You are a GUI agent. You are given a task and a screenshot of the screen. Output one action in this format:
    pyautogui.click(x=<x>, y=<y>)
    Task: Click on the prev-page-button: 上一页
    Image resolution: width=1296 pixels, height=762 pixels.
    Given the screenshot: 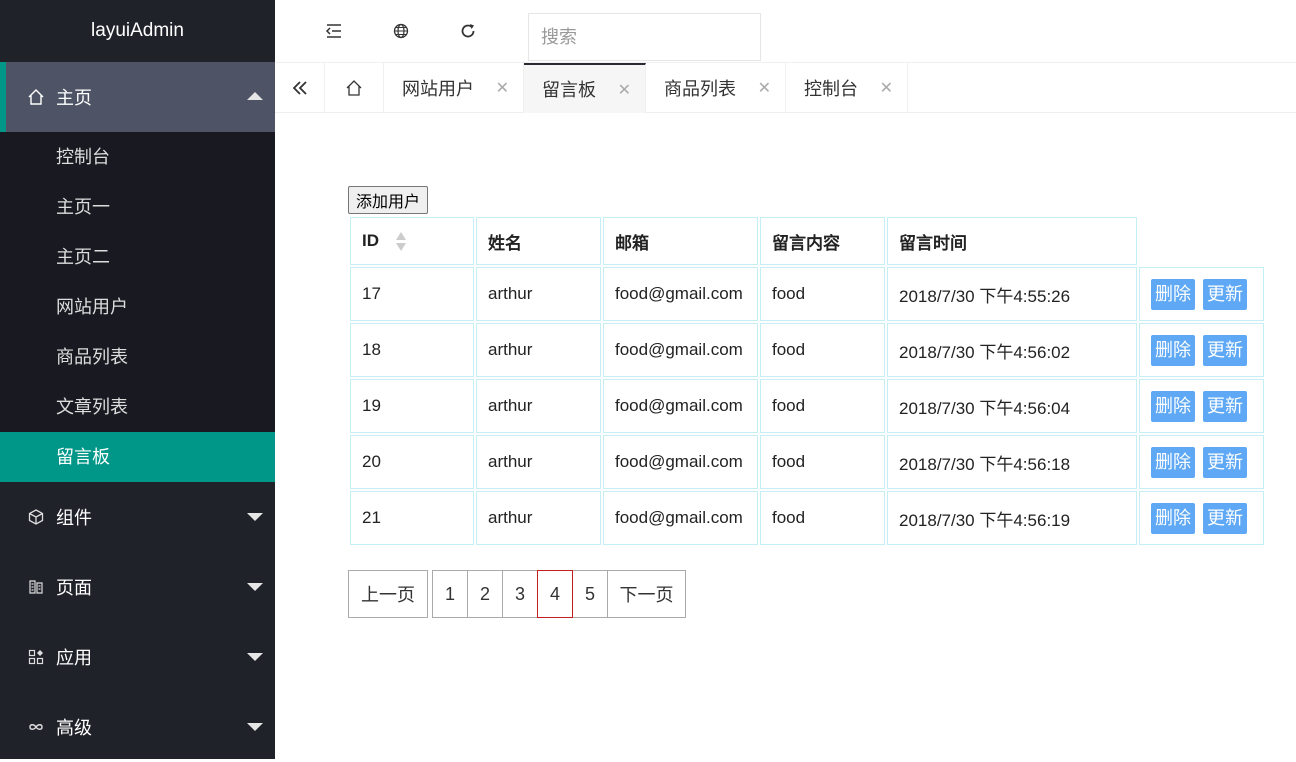 What is the action you would take?
    pyautogui.click(x=388, y=594)
    